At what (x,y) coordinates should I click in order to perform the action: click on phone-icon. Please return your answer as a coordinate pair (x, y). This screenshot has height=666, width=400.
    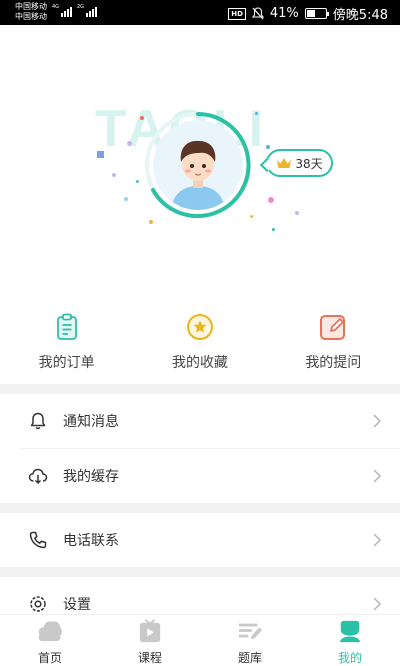
    Looking at the image, I should click on (38, 540).